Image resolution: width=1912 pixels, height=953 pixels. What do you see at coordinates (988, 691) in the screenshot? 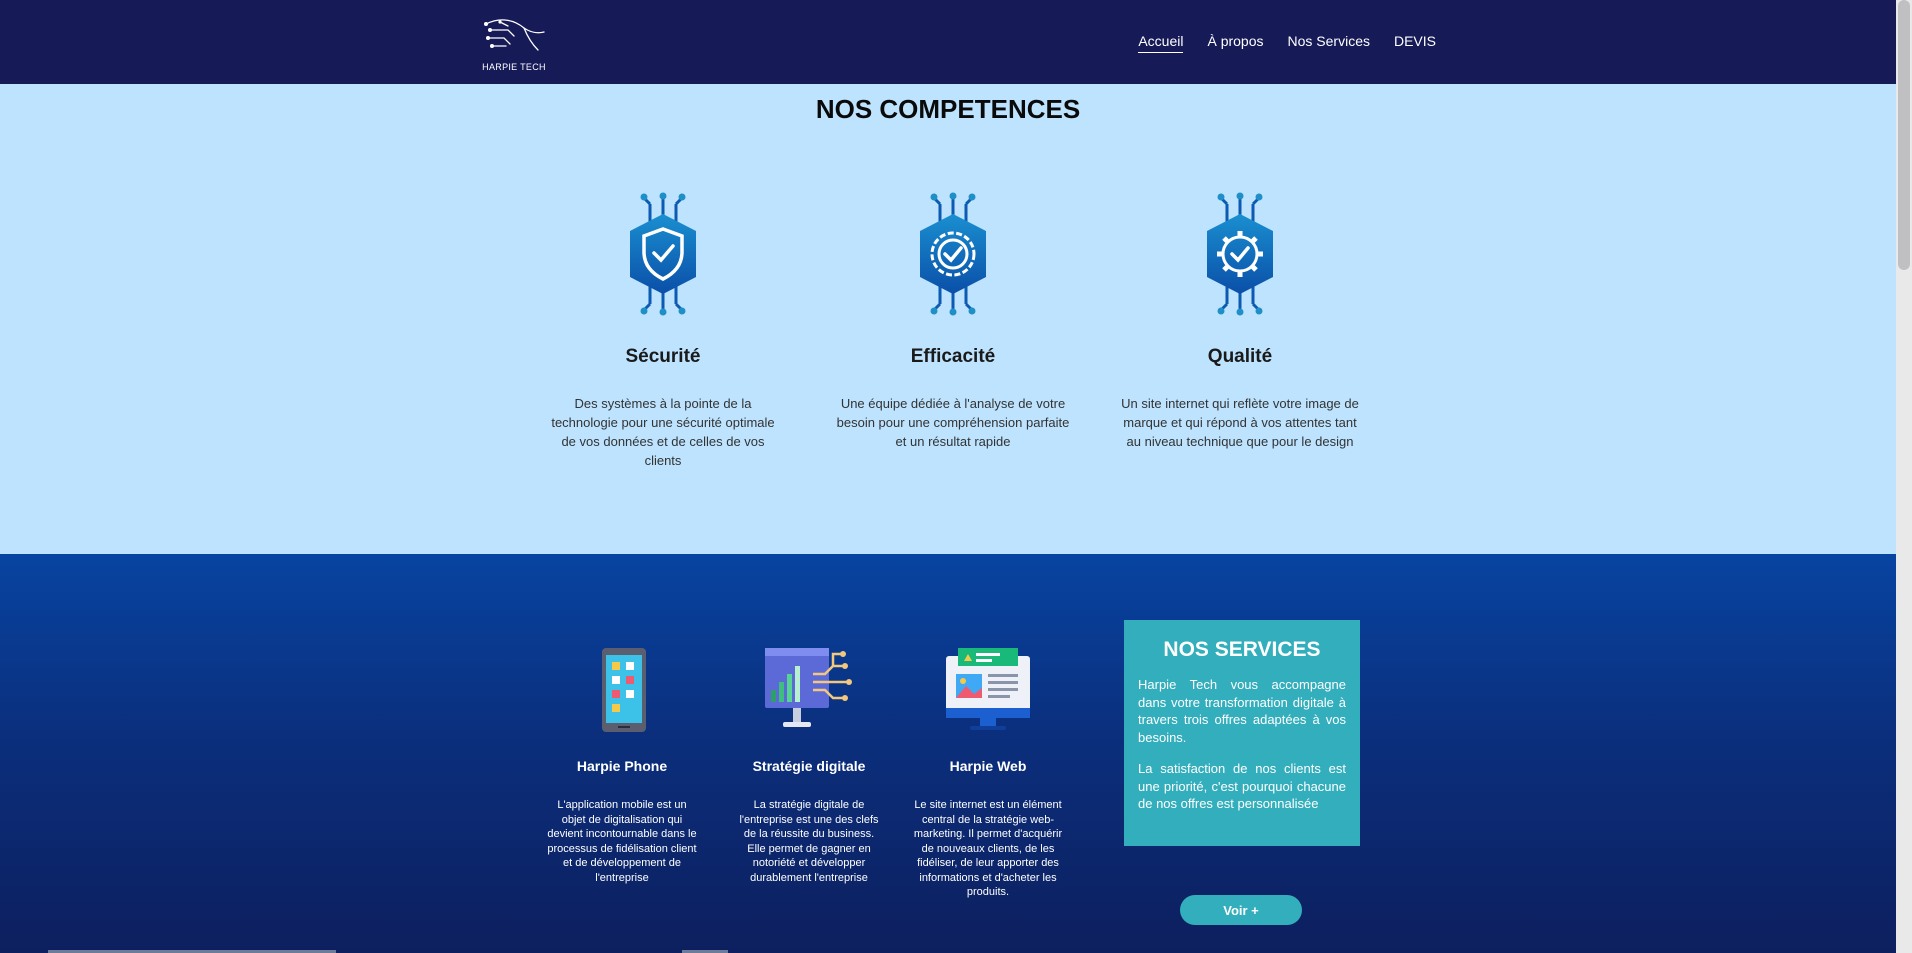
I see `web-monitor-icon` at bounding box center [988, 691].